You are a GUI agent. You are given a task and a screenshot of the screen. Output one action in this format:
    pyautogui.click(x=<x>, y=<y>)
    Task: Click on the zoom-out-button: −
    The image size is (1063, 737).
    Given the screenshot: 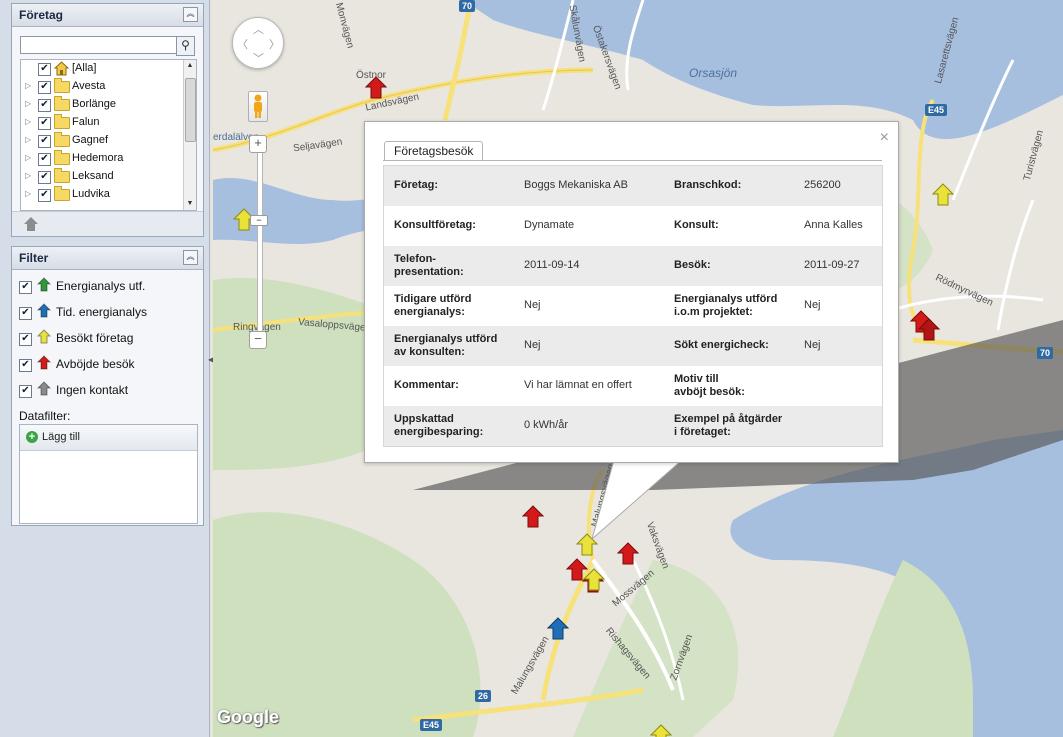 What is the action you would take?
    pyautogui.click(x=258, y=340)
    